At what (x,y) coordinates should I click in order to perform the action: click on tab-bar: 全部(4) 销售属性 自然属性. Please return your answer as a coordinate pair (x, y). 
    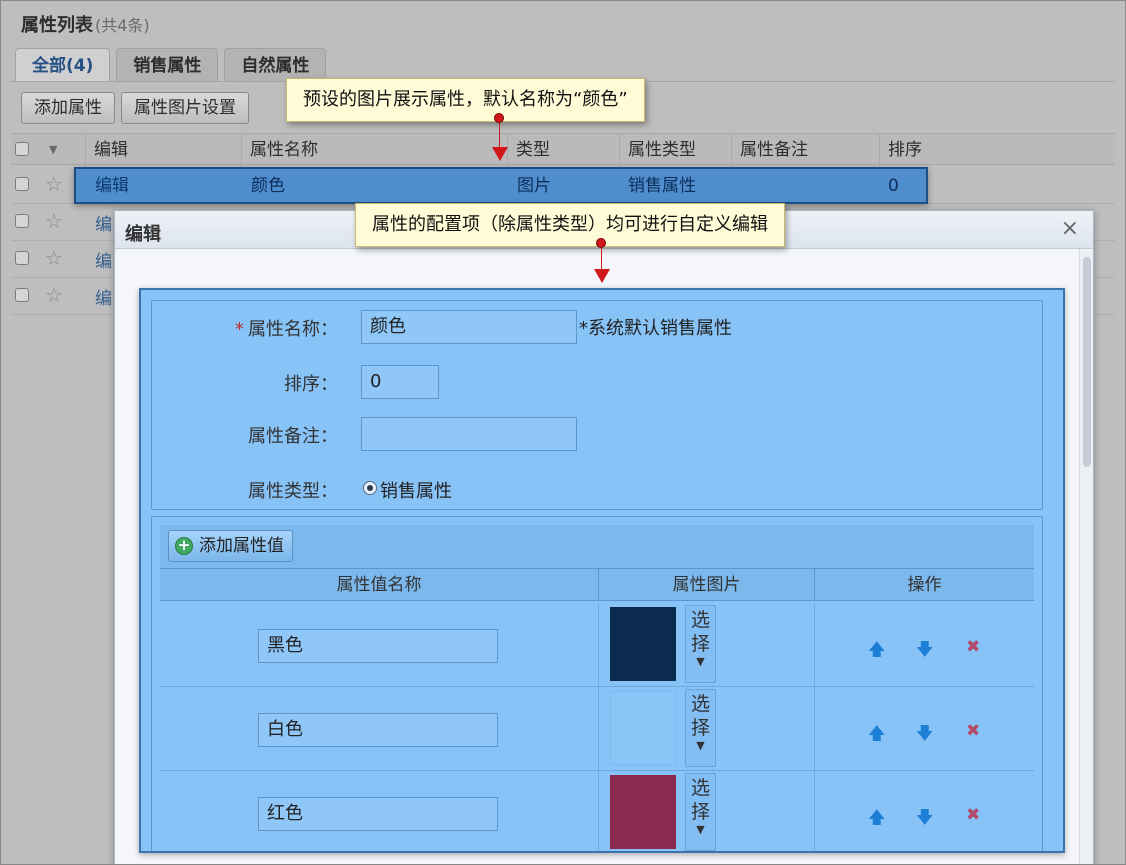
    Looking at the image, I should click on (171, 65).